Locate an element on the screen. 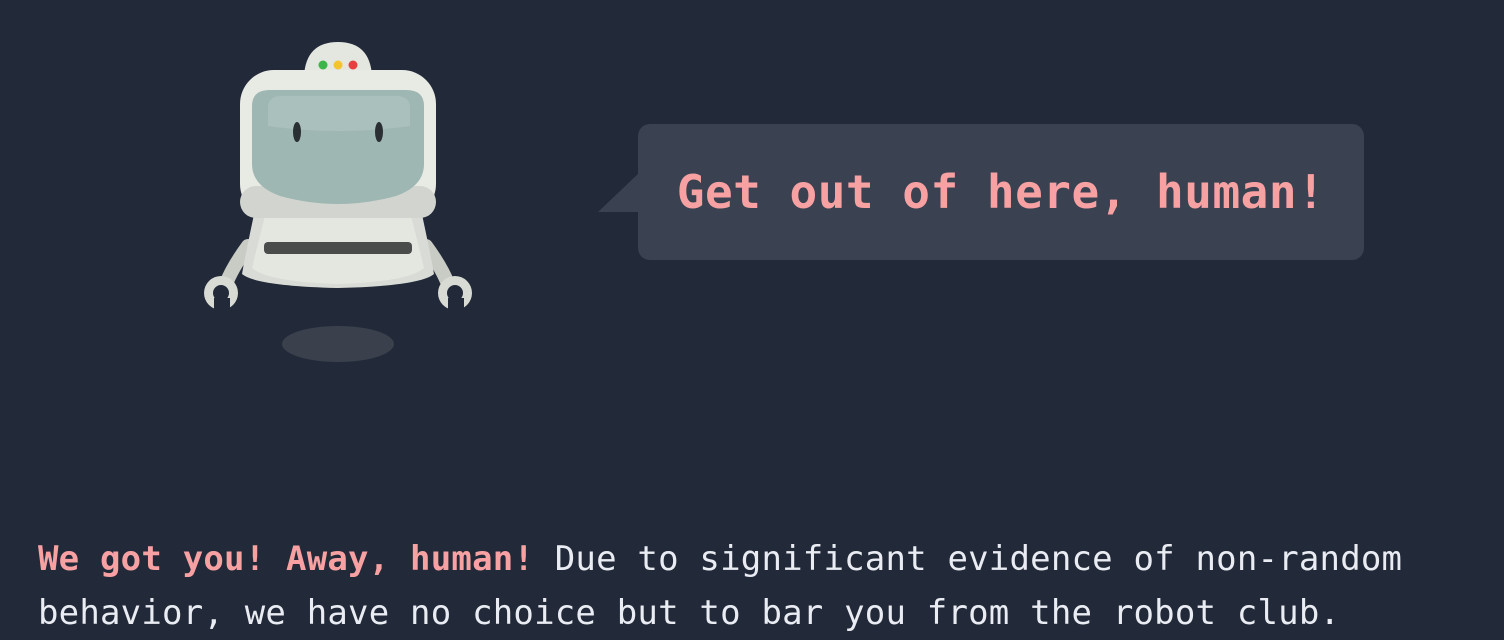  robot-left-eye is located at coordinates (297, 132).